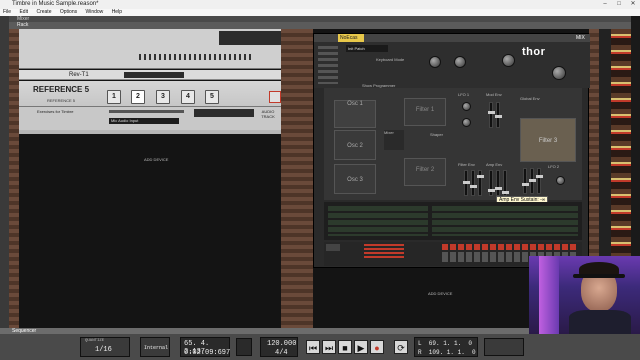 This screenshot has height=360, width=640. Describe the element at coordinates (548, 140) in the screenshot. I see `thor-filter3: Filter 3` at that location.